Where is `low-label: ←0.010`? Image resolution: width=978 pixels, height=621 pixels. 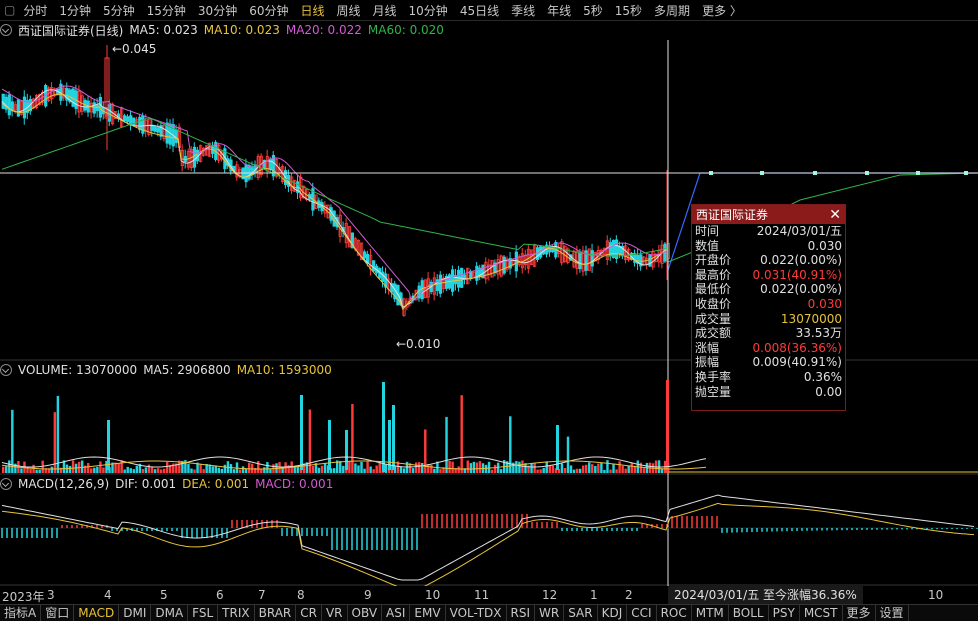
low-label: ←0.010 is located at coordinates (418, 344).